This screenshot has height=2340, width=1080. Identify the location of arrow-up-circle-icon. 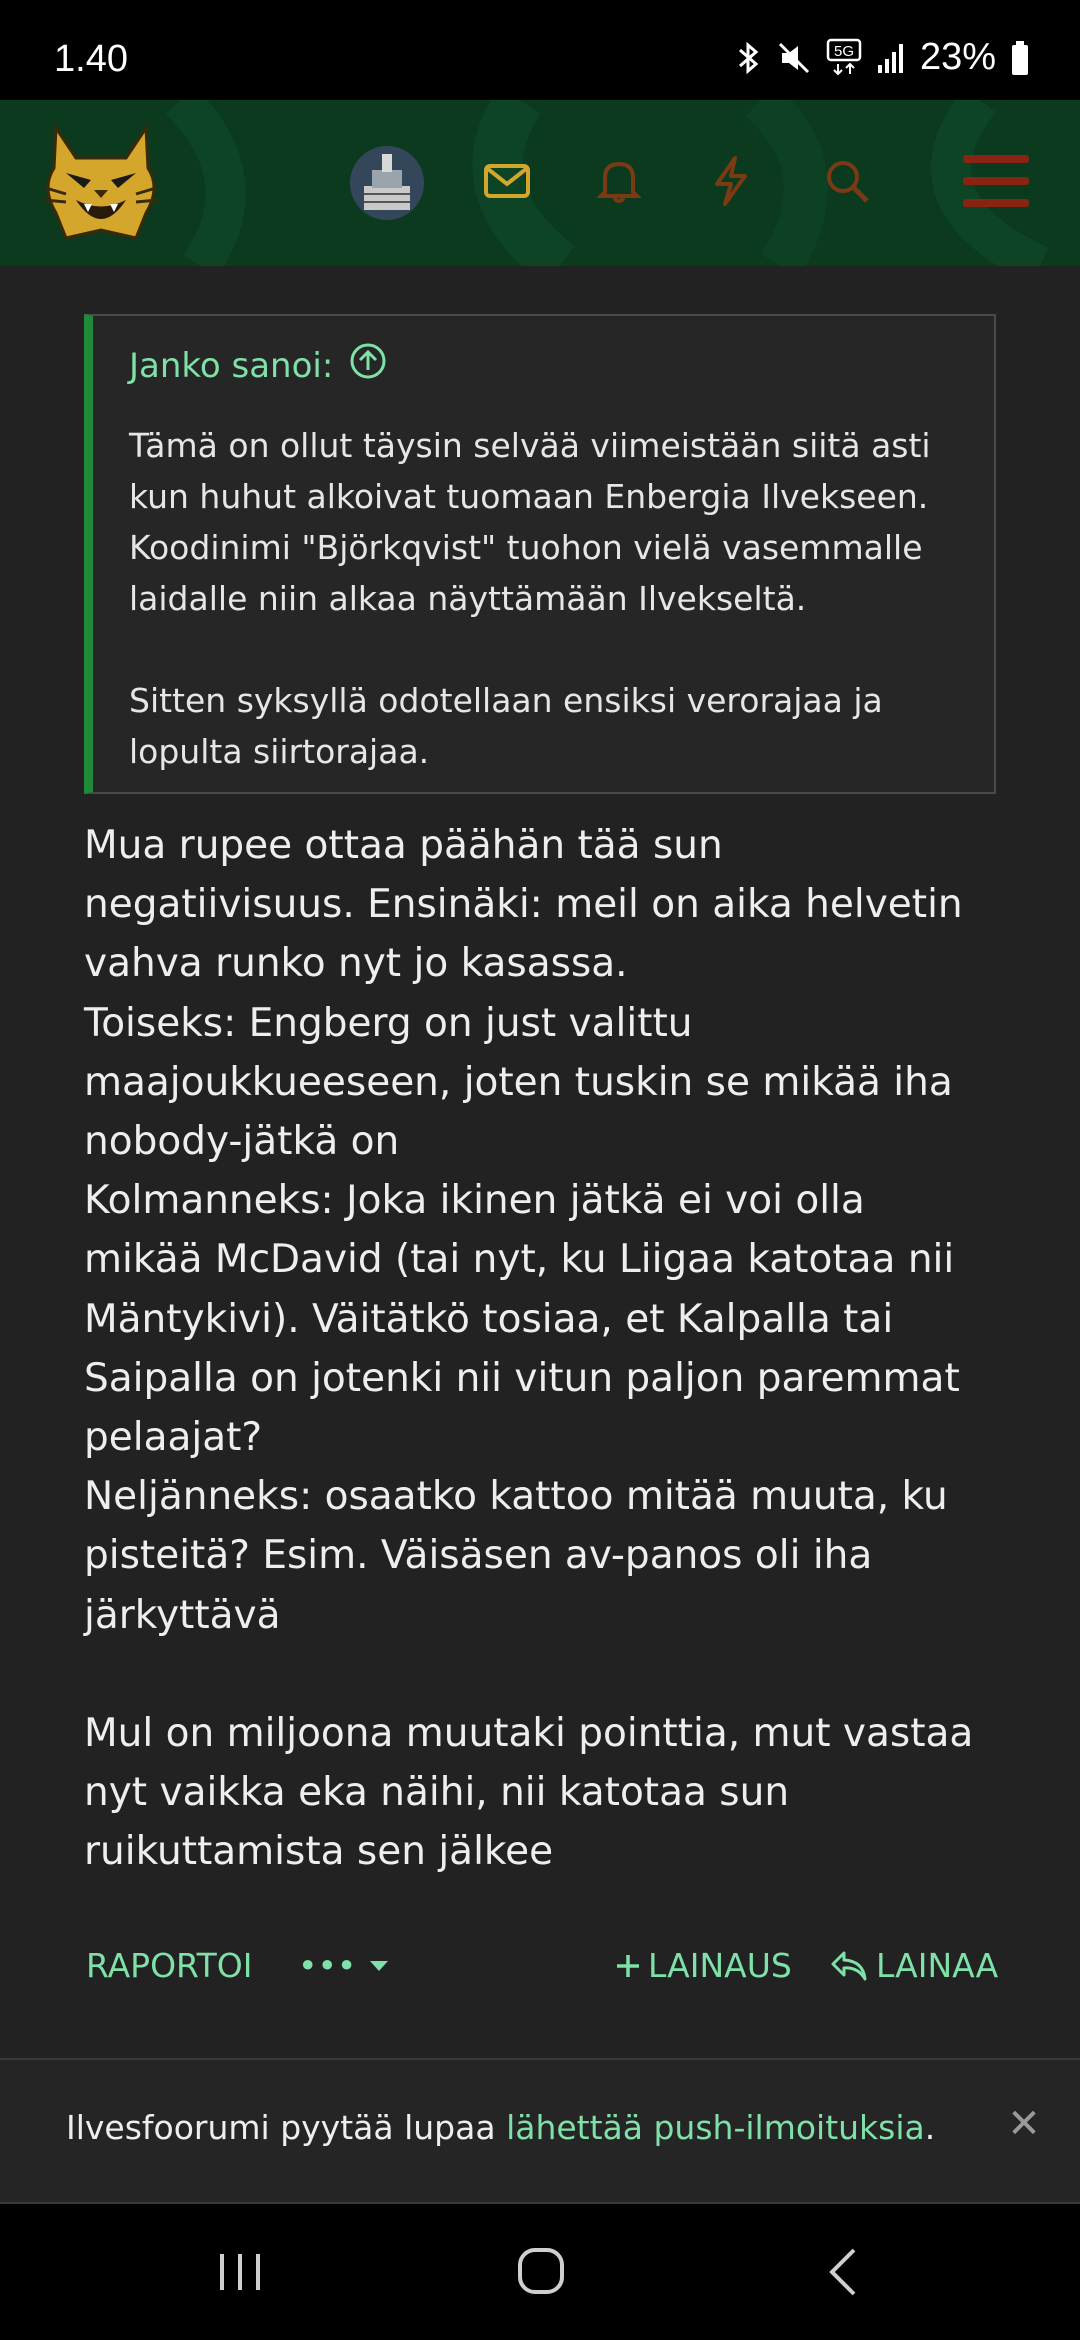
(368, 365).